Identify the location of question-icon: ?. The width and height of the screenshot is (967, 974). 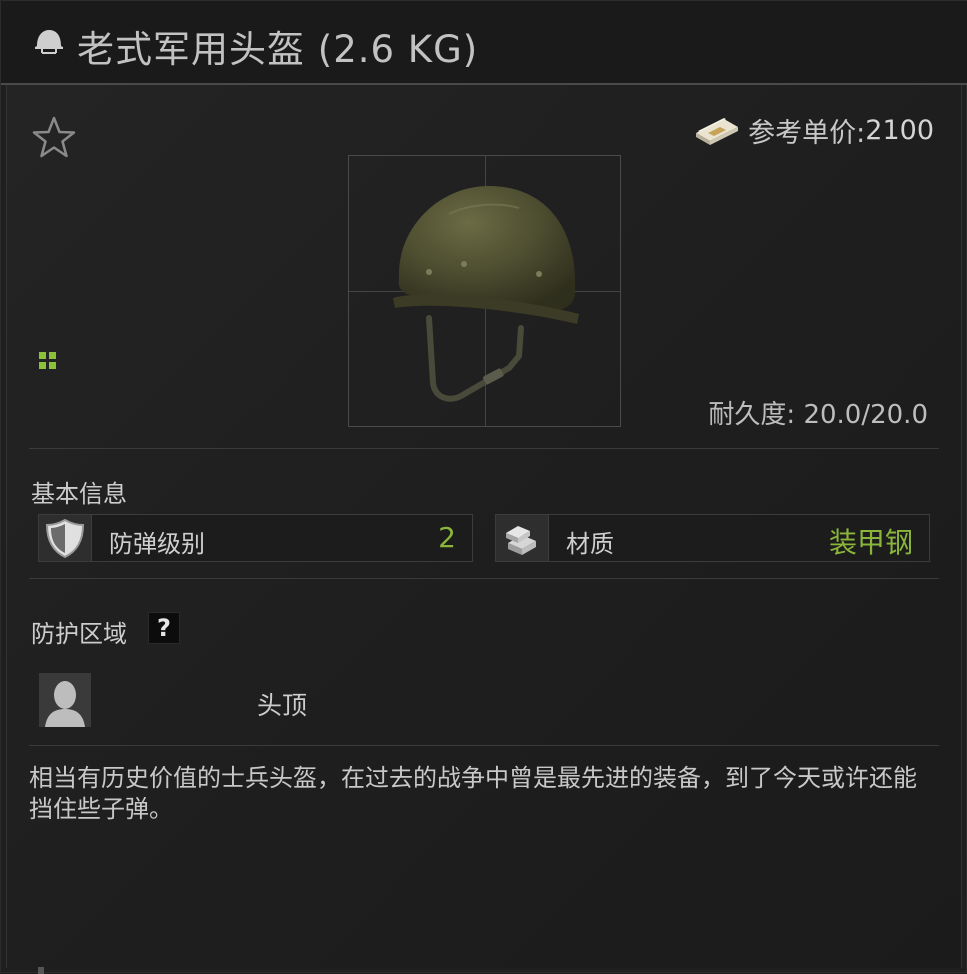
(164, 628).